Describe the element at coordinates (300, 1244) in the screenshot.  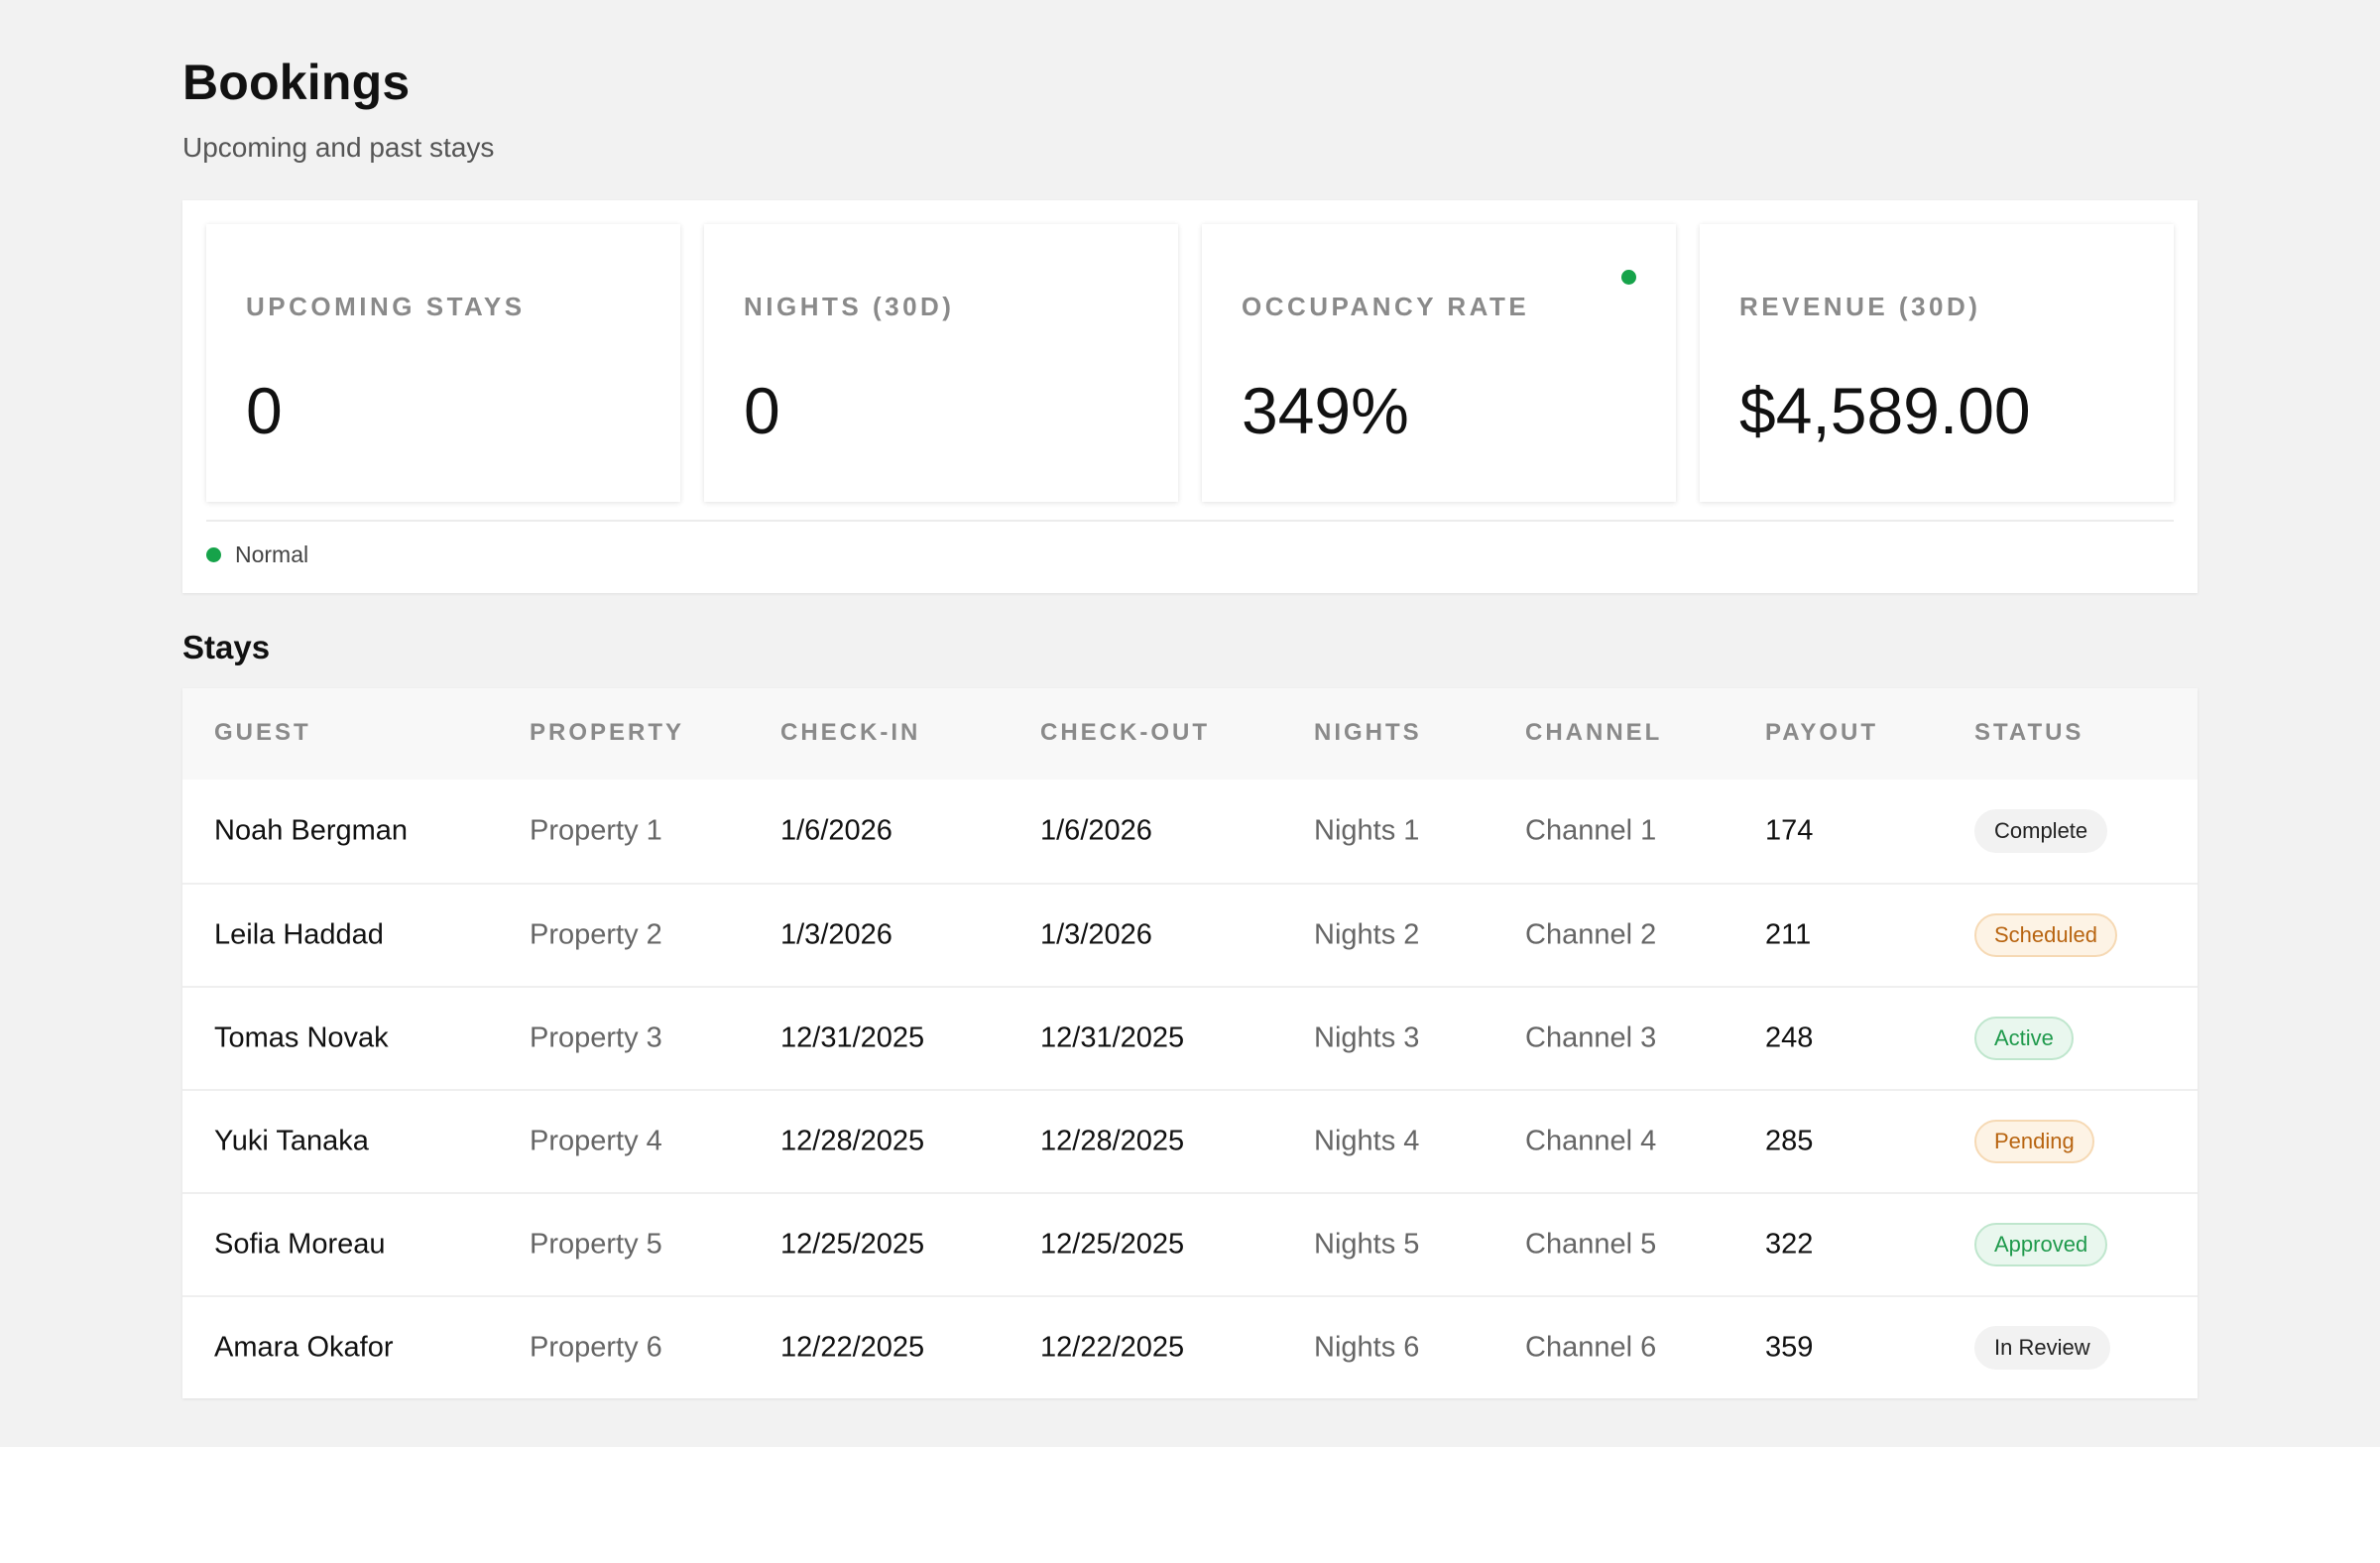
I see `cell-guest: Sofia Moreau` at that location.